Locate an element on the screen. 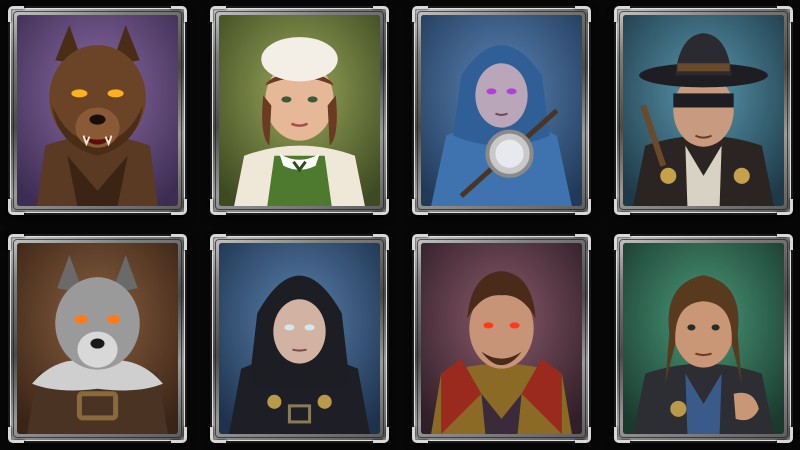  character-card-hooded-rogue is located at coordinates (299, 338).